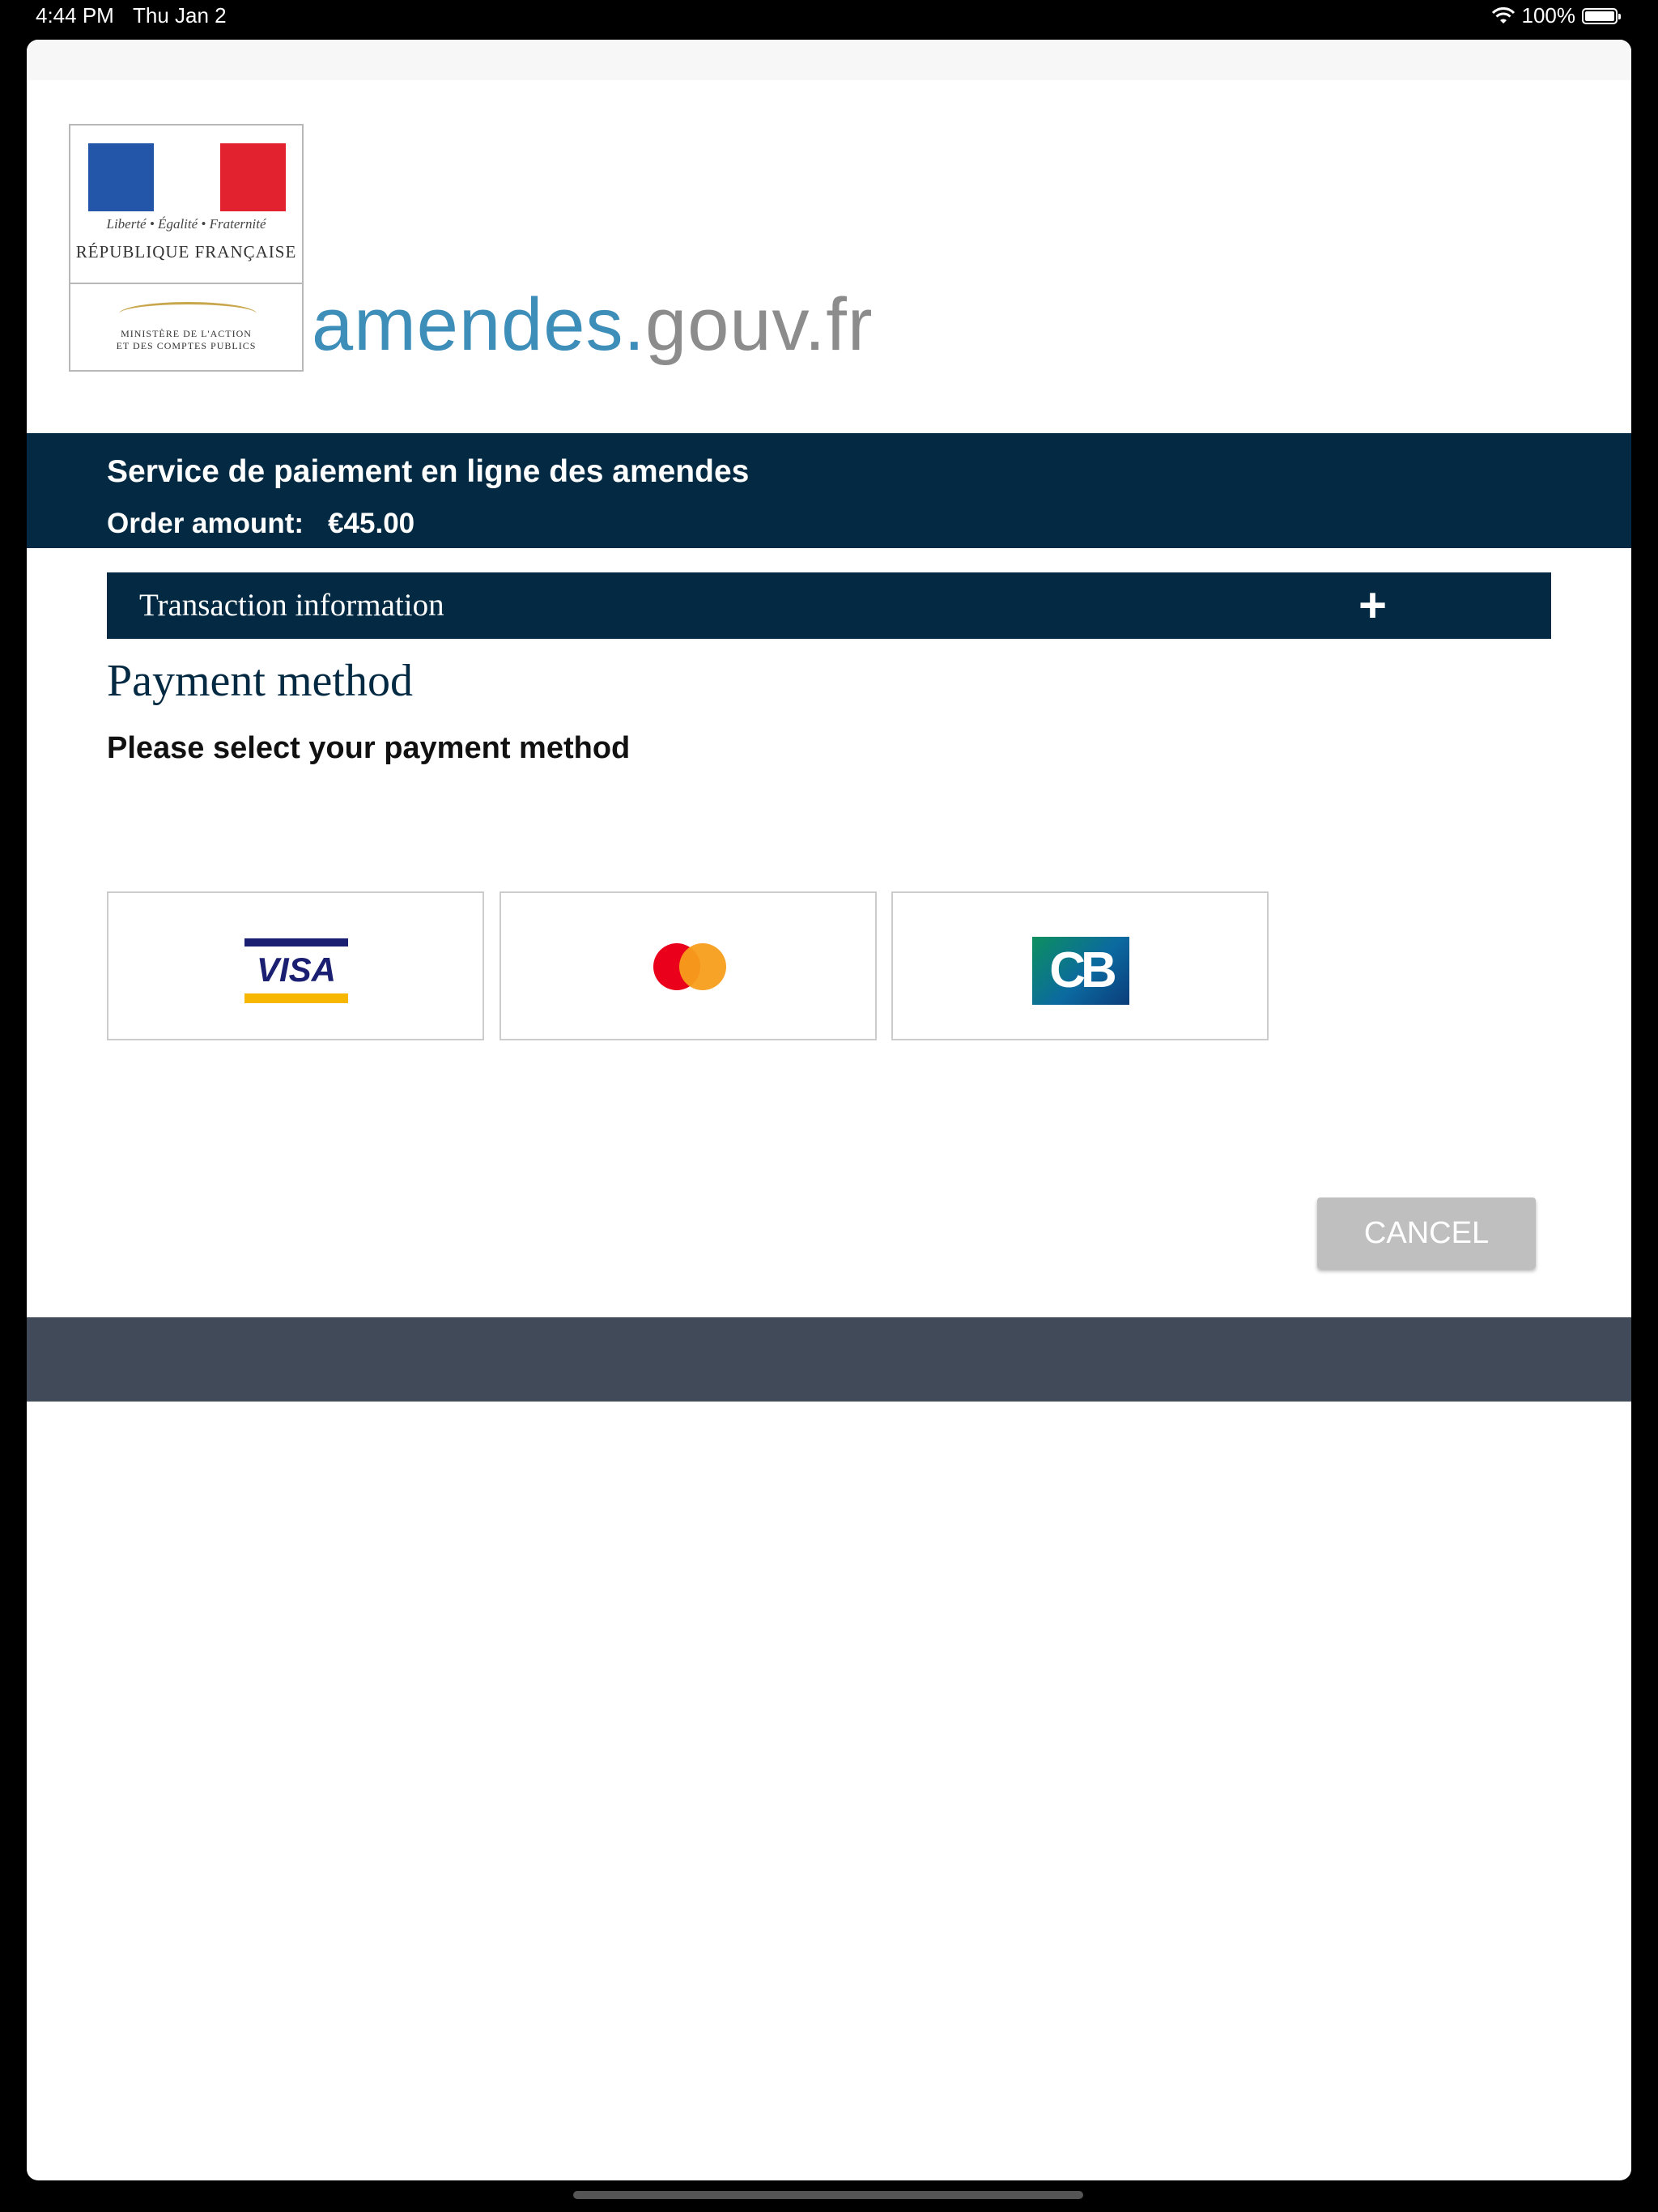 The image size is (1658, 2212). What do you see at coordinates (291, 606) in the screenshot?
I see `transaction-info-label: Transaction information` at bounding box center [291, 606].